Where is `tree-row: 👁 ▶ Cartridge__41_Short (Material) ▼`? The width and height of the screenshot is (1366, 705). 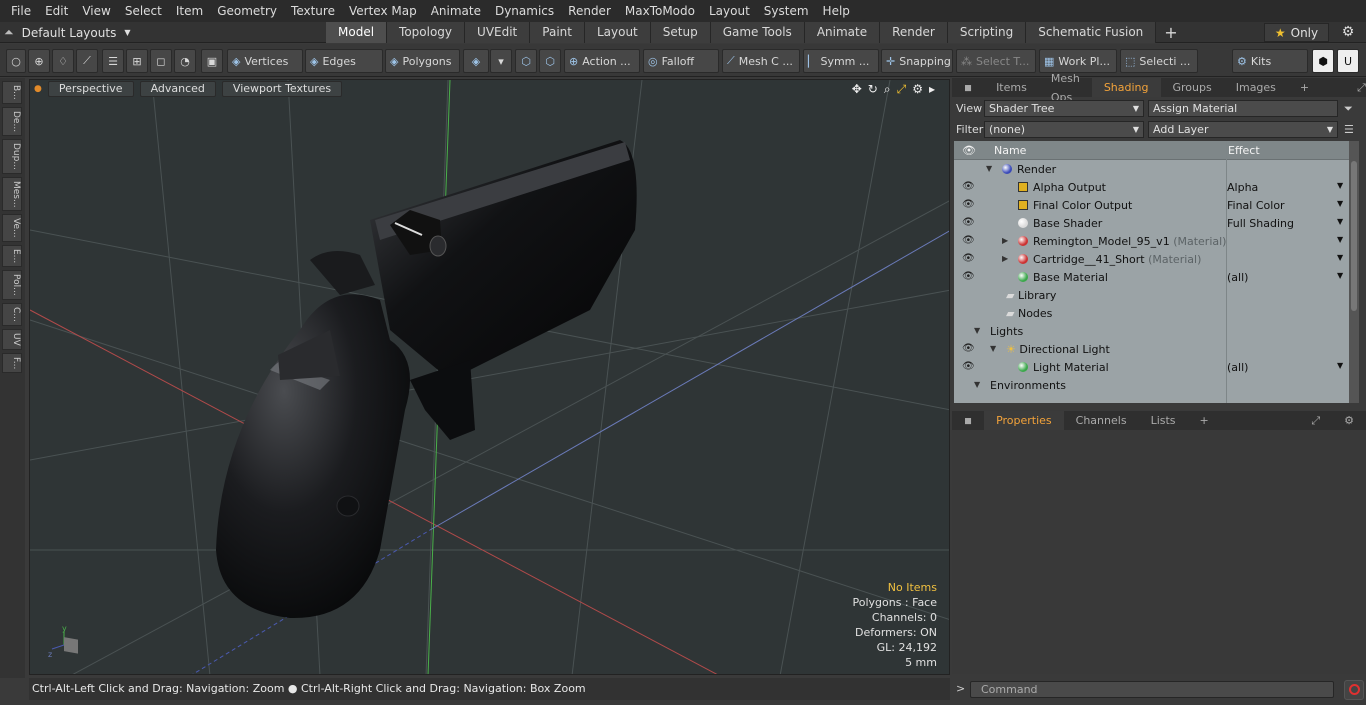 tree-row: 👁 ▶ Cartridge__41_Short (Material) ▼ is located at coordinates (1151, 260).